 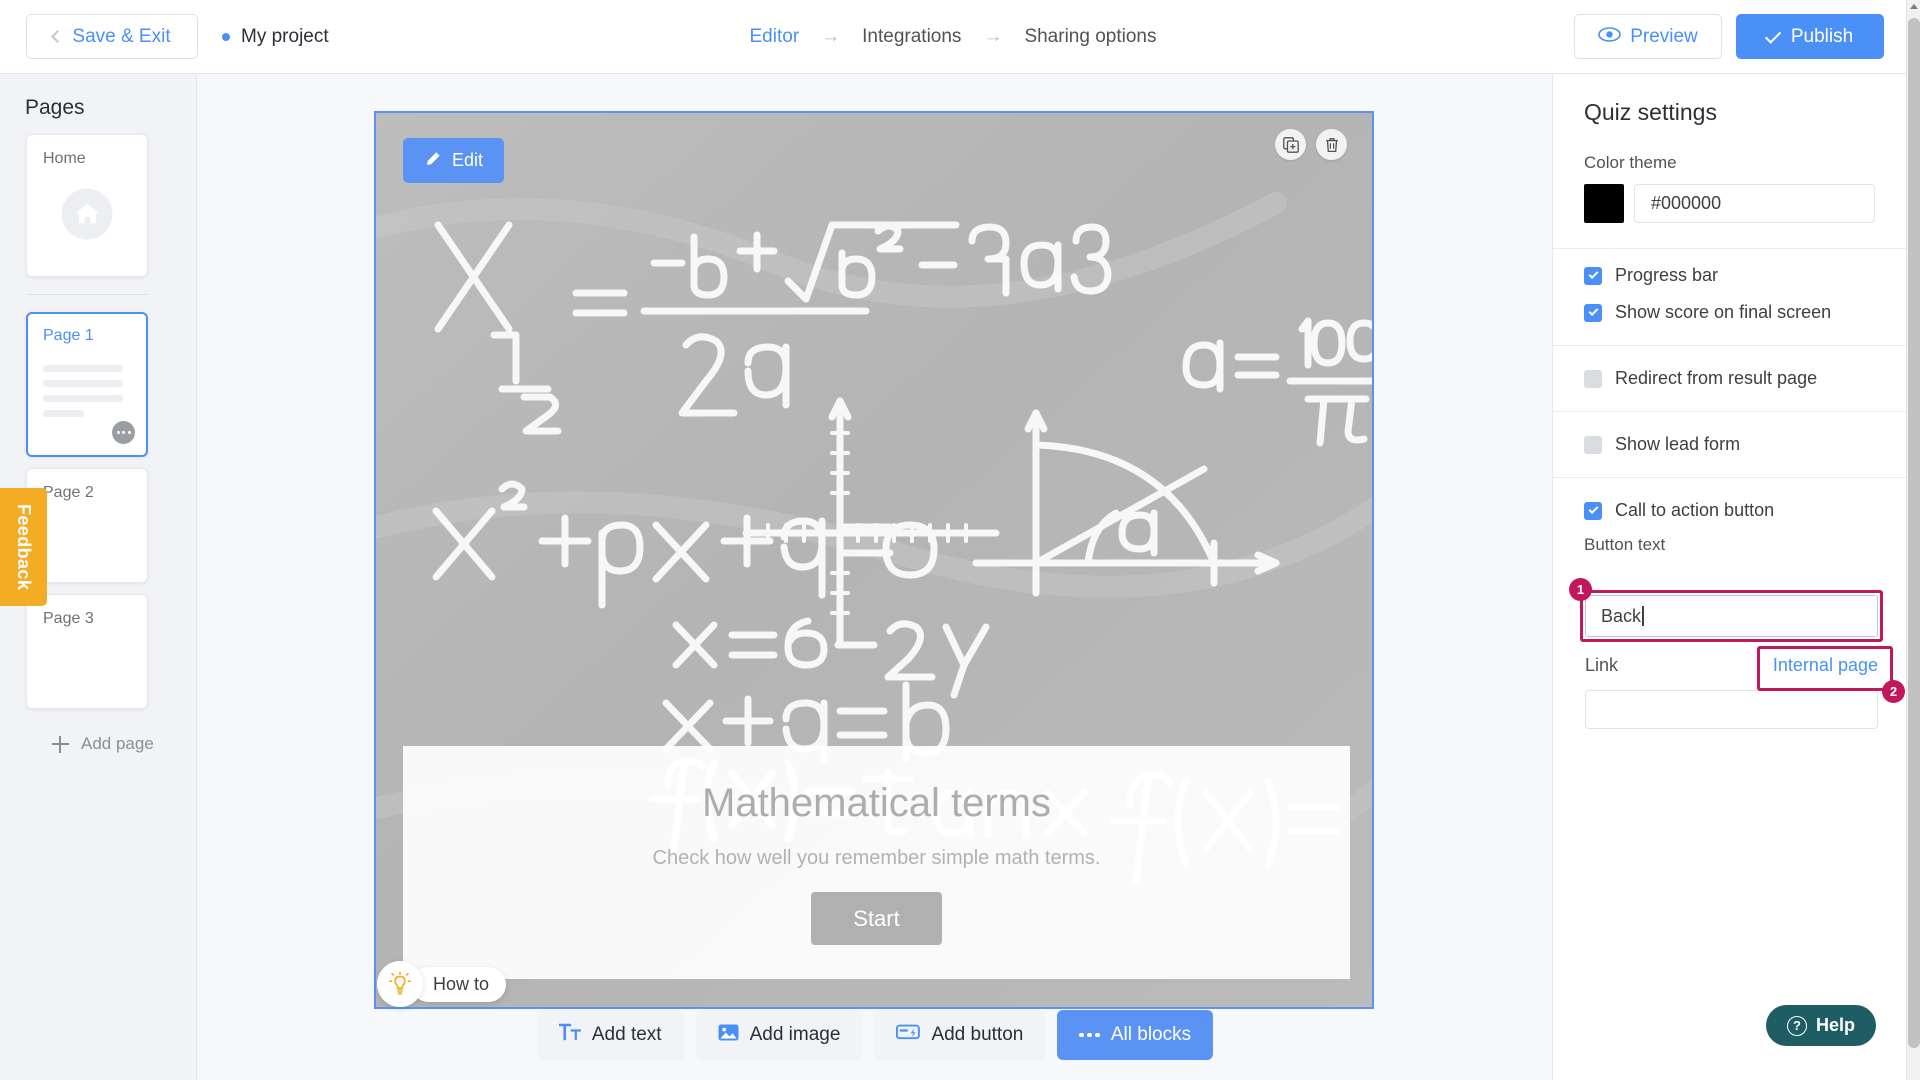 I want to click on option-show-score: Show score on final screen, so click(x=1729, y=312).